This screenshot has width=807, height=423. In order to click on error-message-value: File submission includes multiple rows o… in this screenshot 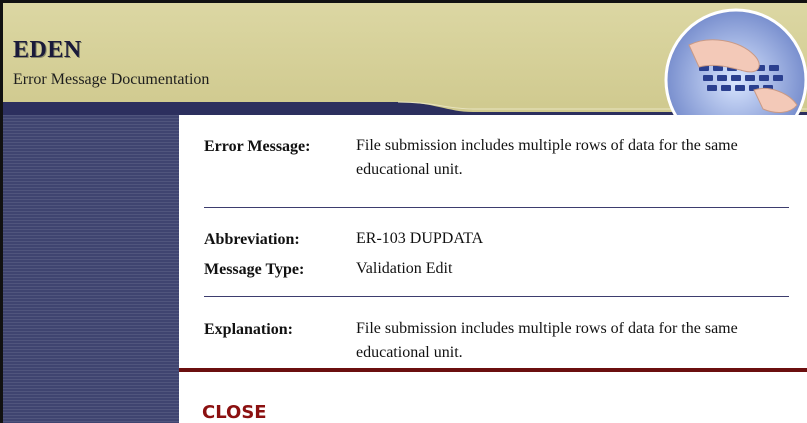, I will do `click(547, 157)`.